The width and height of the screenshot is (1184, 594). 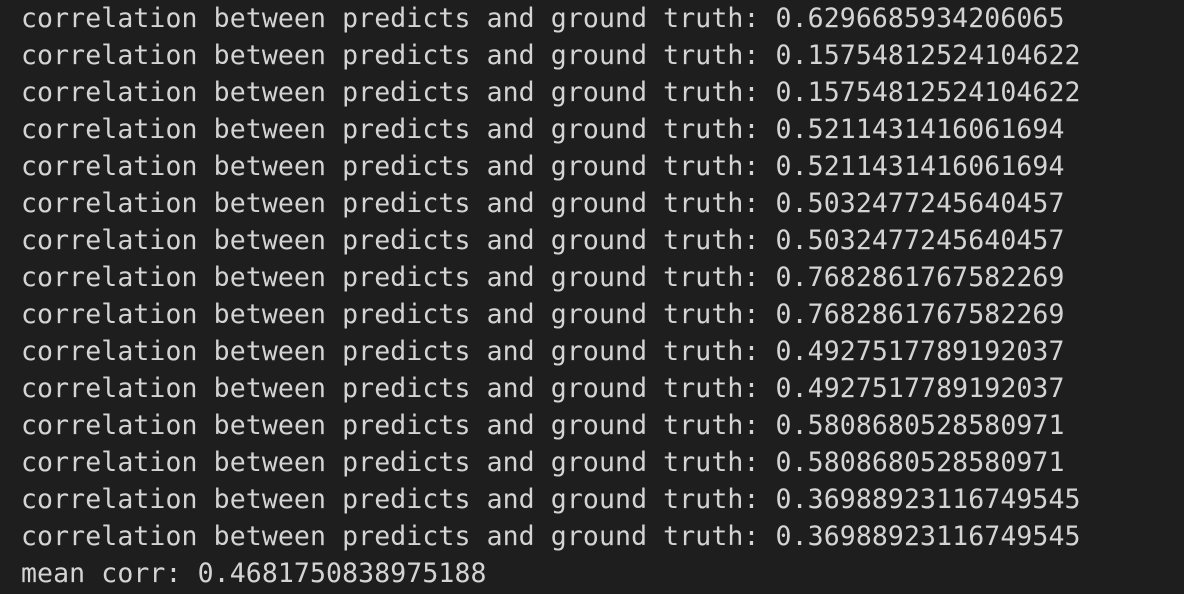 I want to click on mean-corr-line: mean corr: 0.4681750838975188, so click(x=254, y=573).